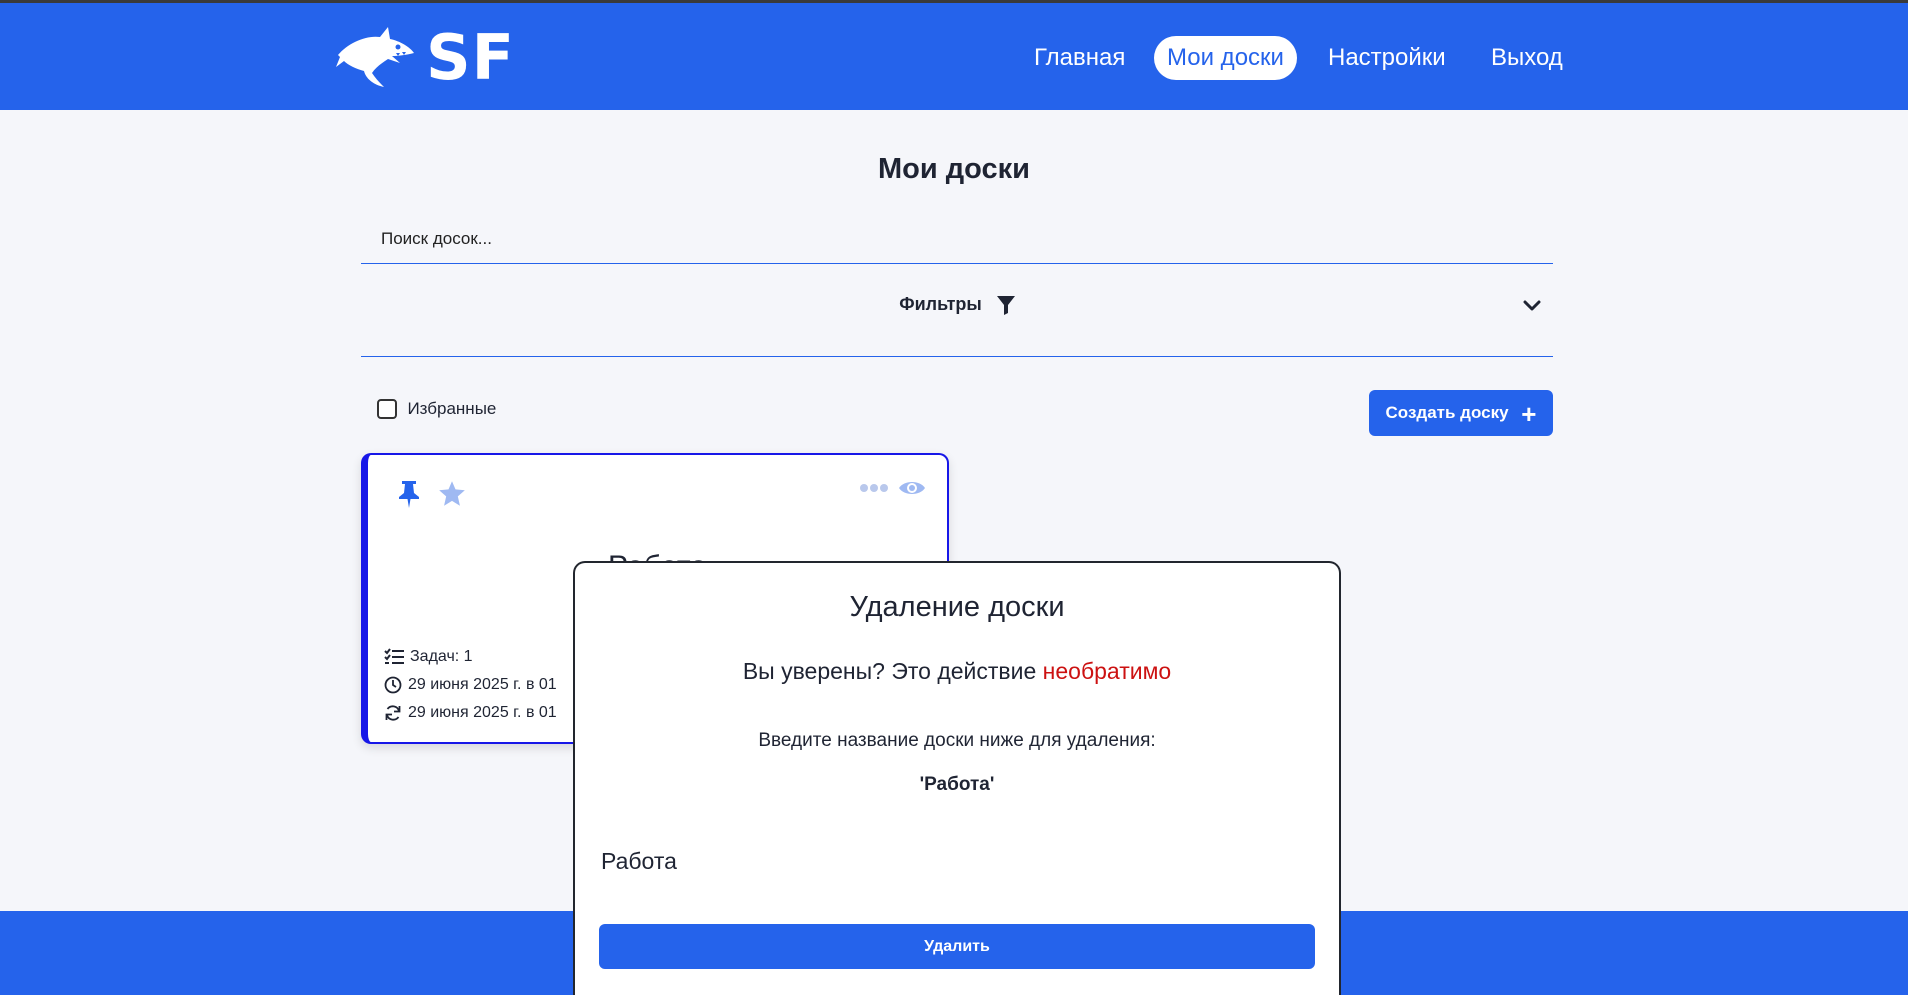 The width and height of the screenshot is (1908, 995). I want to click on nav-item-logout: Выход, so click(1527, 58).